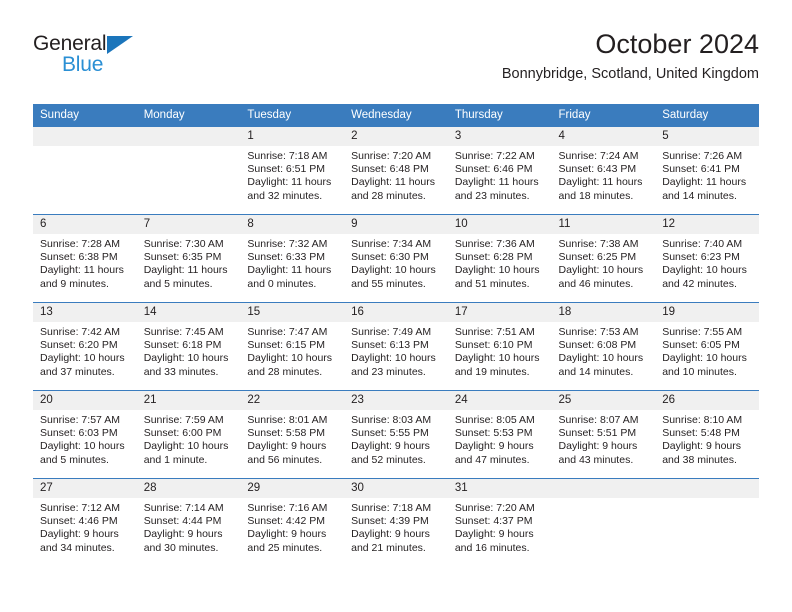 Image resolution: width=792 pixels, height=612 pixels. I want to click on daylight-text: Daylight: 11 hours and 18 minutes., so click(600, 189).